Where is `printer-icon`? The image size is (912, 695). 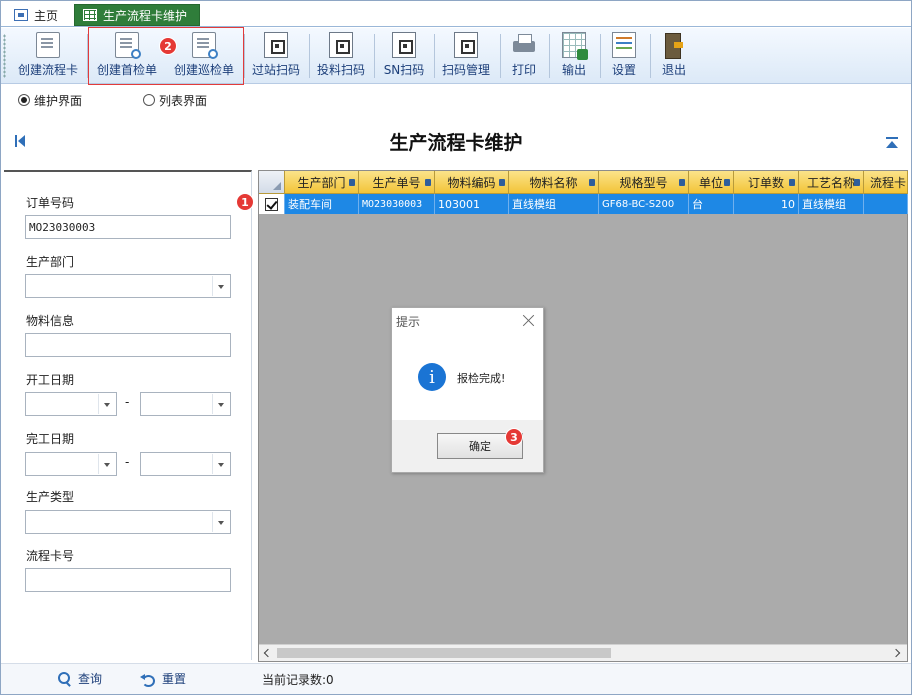 printer-icon is located at coordinates (524, 45).